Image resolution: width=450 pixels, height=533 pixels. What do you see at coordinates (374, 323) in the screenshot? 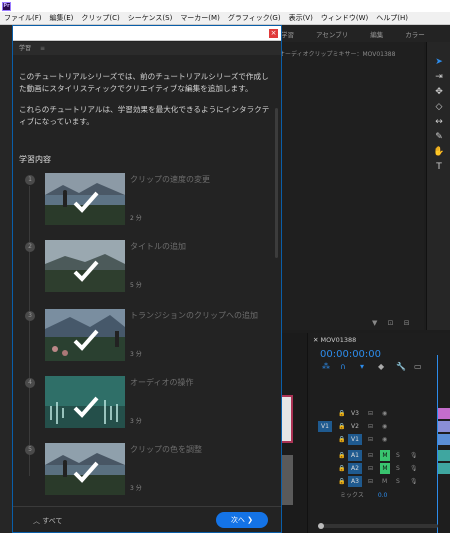
I see `filter-icon: ▼` at bounding box center [374, 323].